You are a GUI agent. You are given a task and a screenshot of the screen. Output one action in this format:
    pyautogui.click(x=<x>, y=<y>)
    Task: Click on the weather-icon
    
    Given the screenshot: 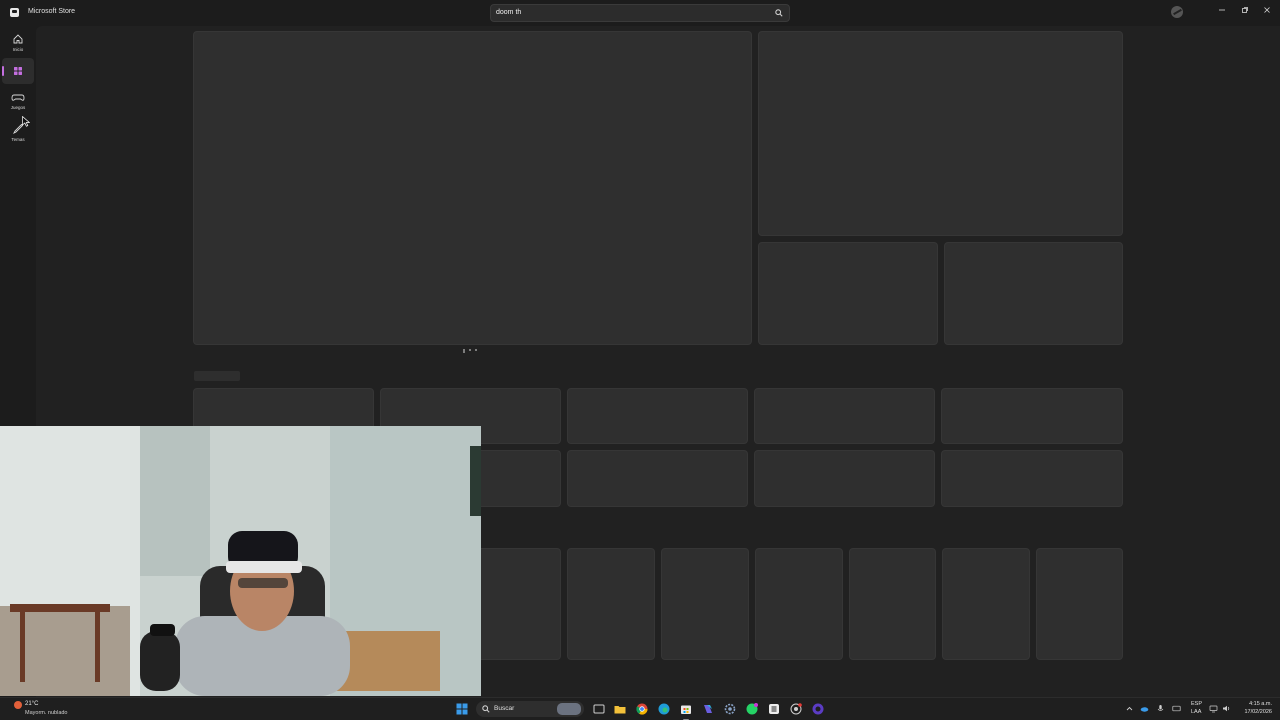 What is the action you would take?
    pyautogui.click(x=18, y=705)
    